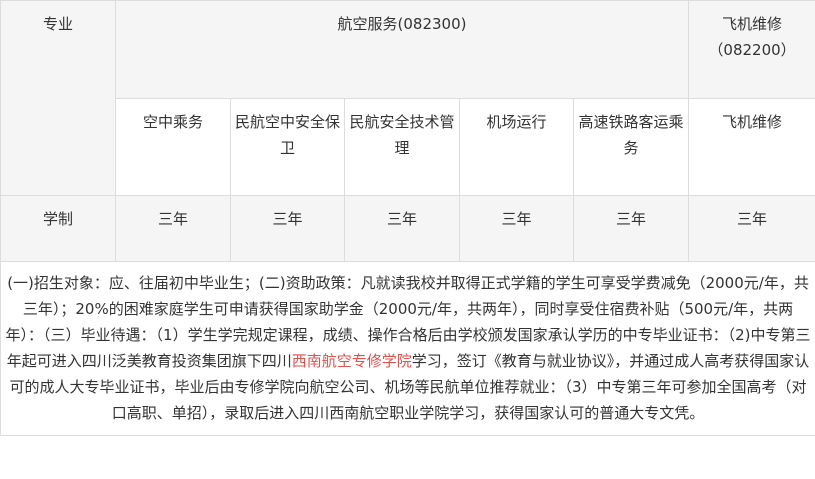 This screenshot has width=815, height=479. I want to click on subheader-label: 民航安全技术管理, so click(402, 135).